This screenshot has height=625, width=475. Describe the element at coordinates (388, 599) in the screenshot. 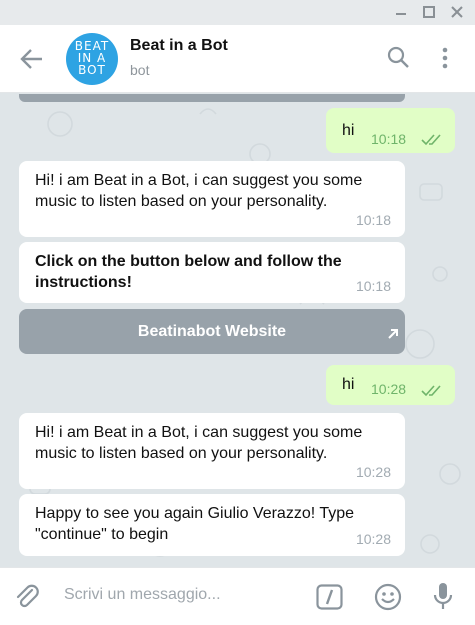

I see `emoji-icon` at that location.